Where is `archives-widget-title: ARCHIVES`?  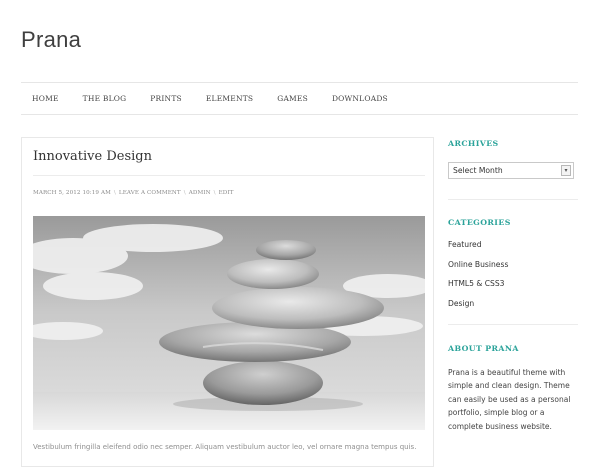 archives-widget-title: ARCHIVES is located at coordinates (473, 143).